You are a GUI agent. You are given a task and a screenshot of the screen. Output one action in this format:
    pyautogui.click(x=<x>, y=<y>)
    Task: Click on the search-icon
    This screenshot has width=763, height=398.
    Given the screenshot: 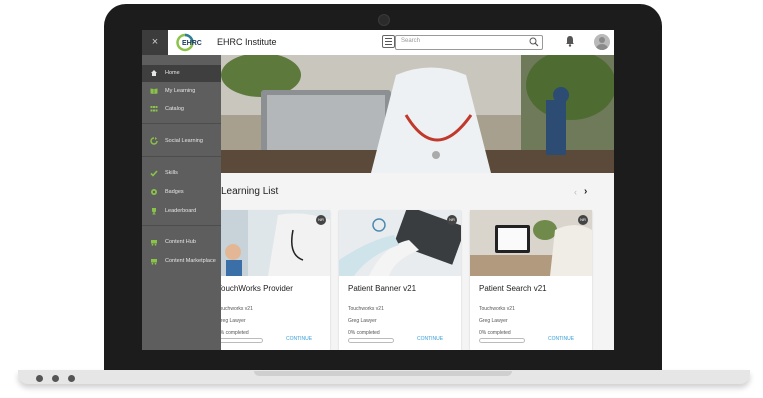 What is the action you would take?
    pyautogui.click(x=534, y=42)
    